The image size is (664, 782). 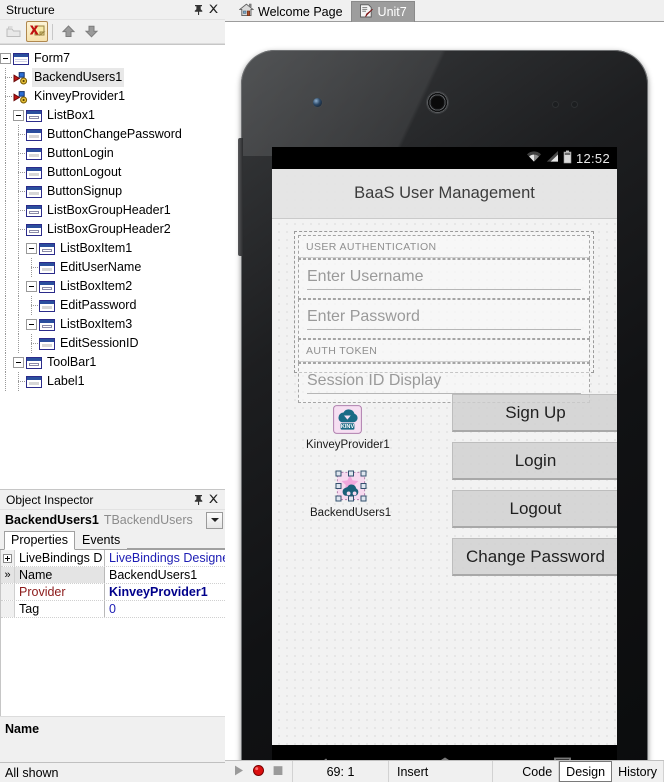 What do you see at coordinates (112, 248) in the screenshot?
I see `tree-node-listboxitem1: ListBoxItem1` at bounding box center [112, 248].